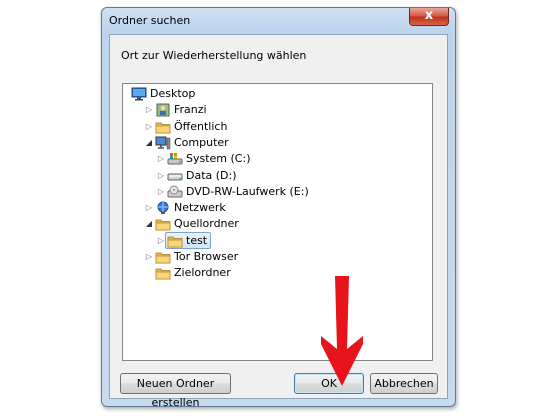  What do you see at coordinates (273, 257) in the screenshot?
I see `tree-item: ▷ Tor Browser` at bounding box center [273, 257].